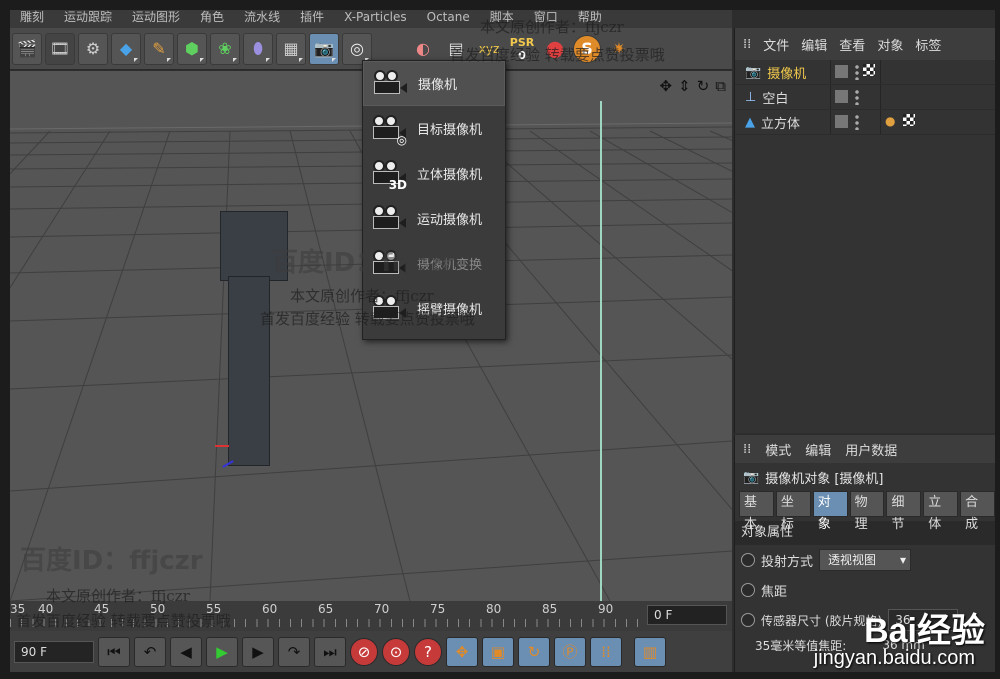 The height and width of the screenshot is (679, 1000). I want to click on viewport-hud: ✥ ⇕ ↻ ⧉, so click(693, 86).